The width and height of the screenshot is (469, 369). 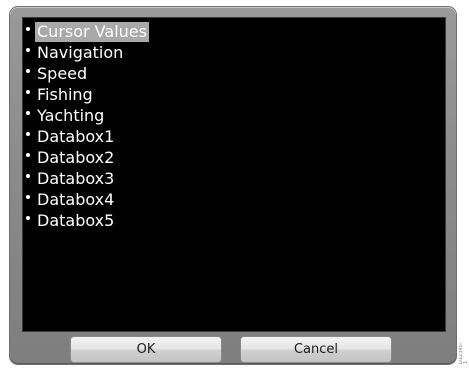 I want to click on list-item-label: Cursor Values, so click(x=92, y=32).